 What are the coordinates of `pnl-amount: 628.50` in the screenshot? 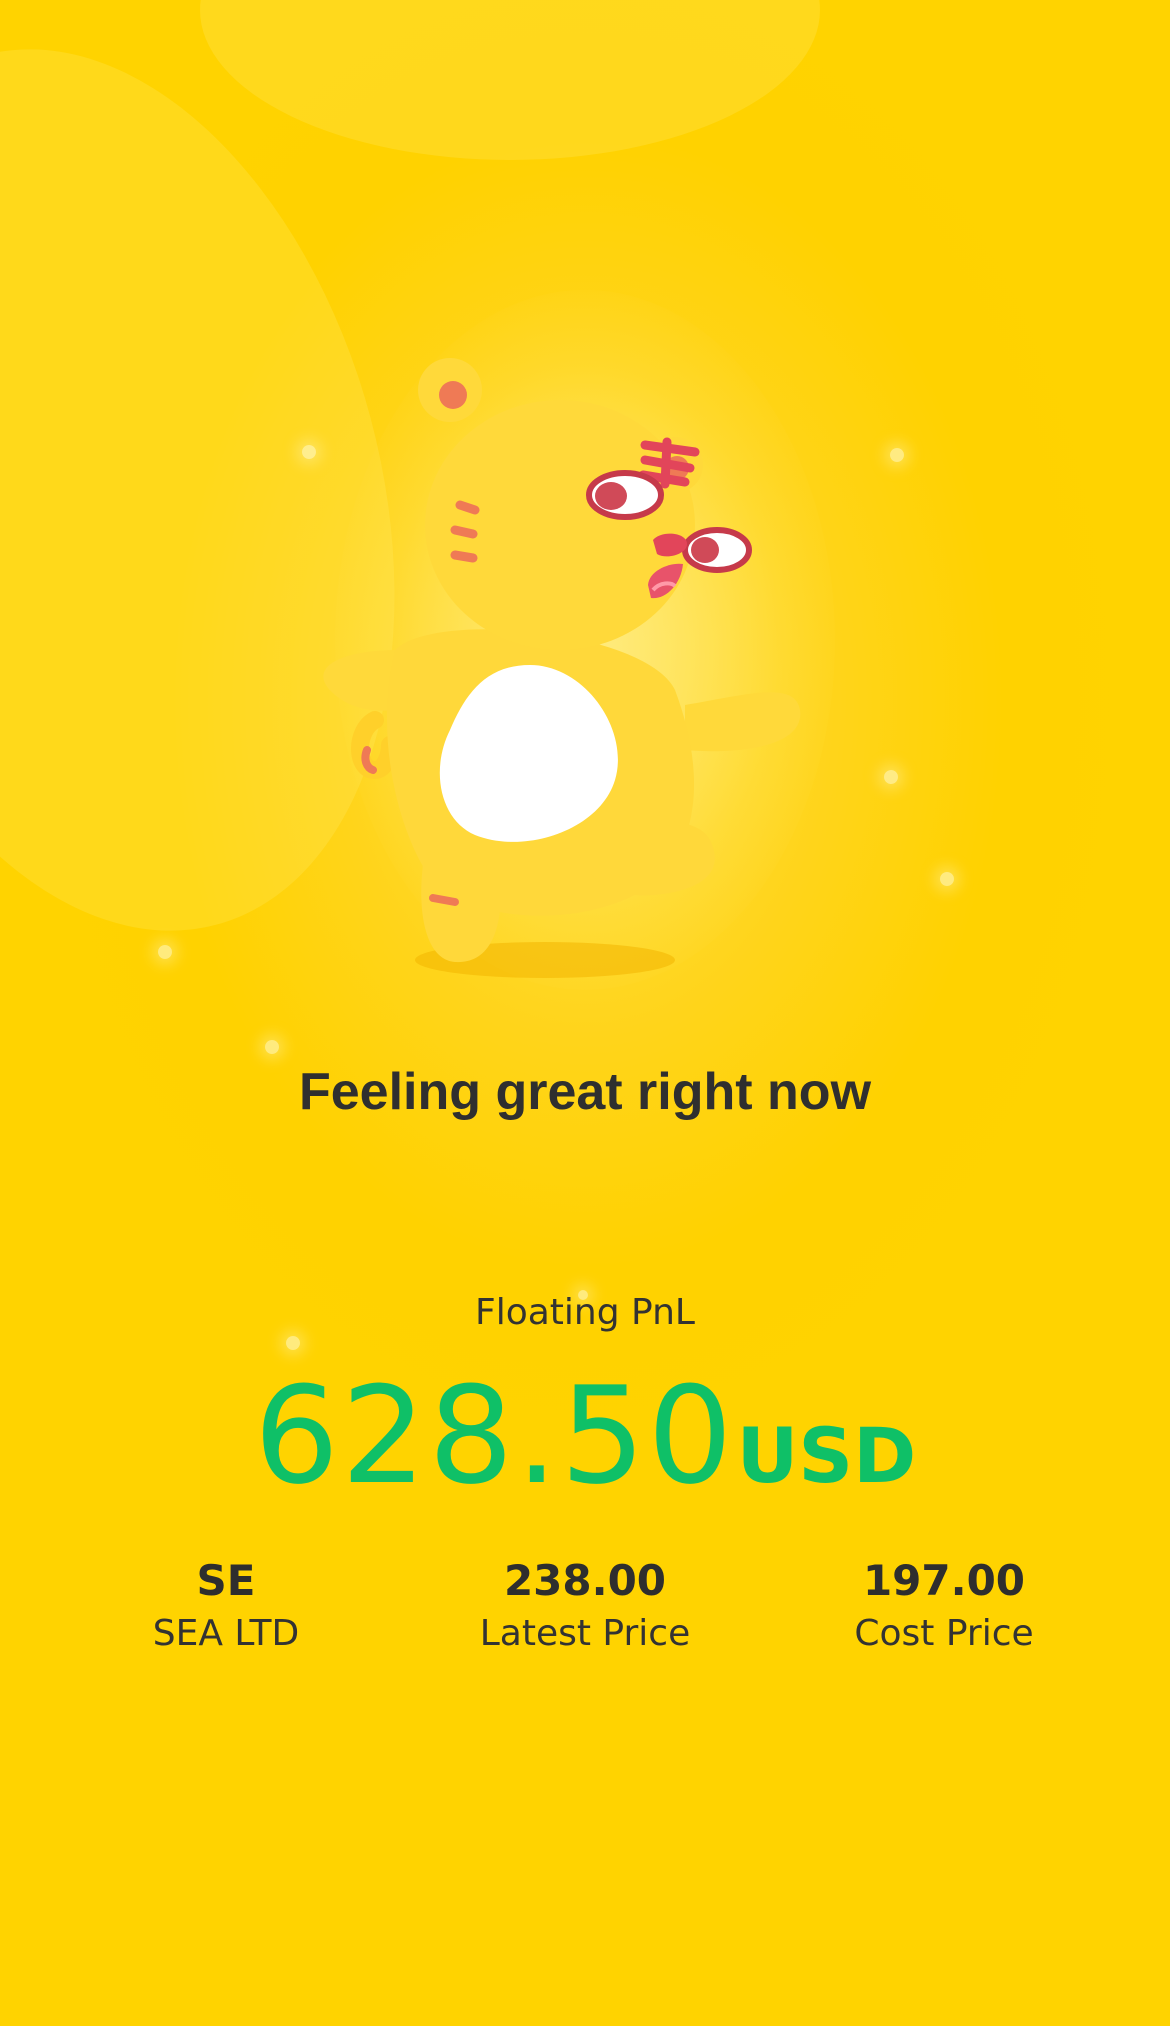 It's located at (494, 1436).